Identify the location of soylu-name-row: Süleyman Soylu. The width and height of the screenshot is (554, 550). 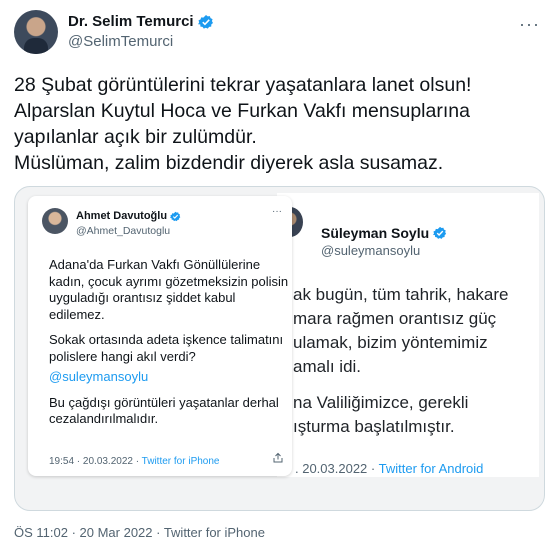
(384, 233).